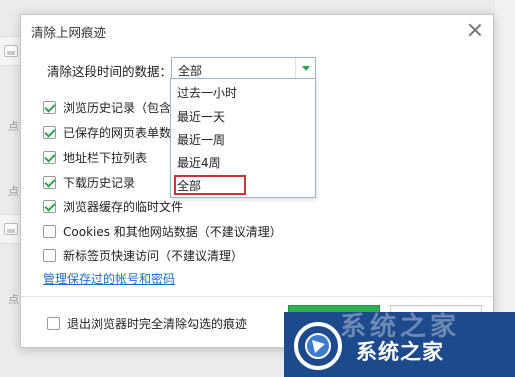 This screenshot has height=377, width=515. I want to click on close-icon, so click(475, 30).